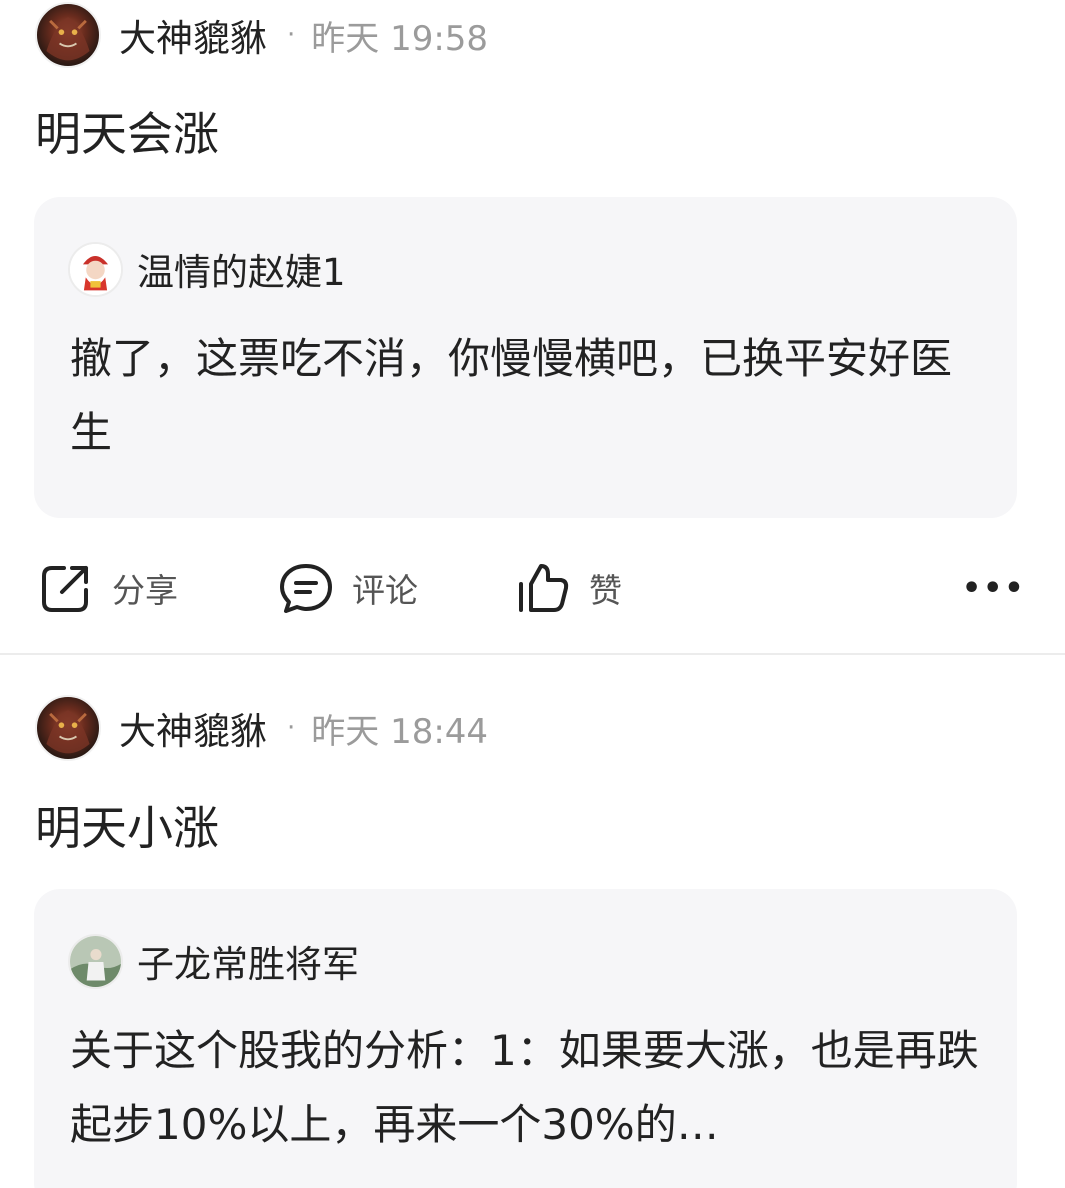 The height and width of the screenshot is (1188, 1065). Describe the element at coordinates (348, 588) in the screenshot. I see `comment-button: 评论` at that location.